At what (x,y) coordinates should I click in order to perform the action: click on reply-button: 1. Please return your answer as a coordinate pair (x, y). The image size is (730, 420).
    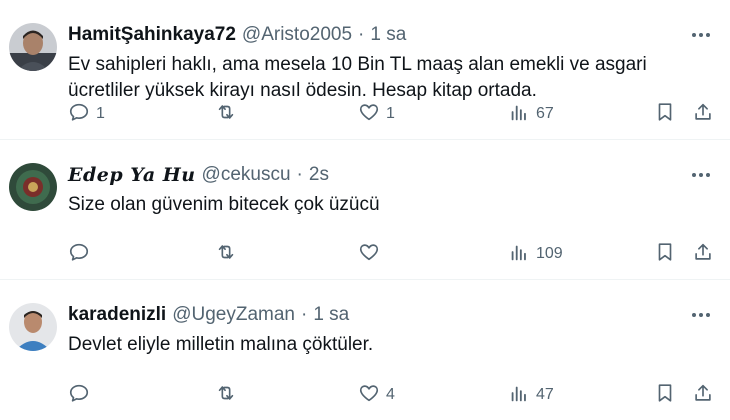
    Looking at the image, I should click on (86, 114).